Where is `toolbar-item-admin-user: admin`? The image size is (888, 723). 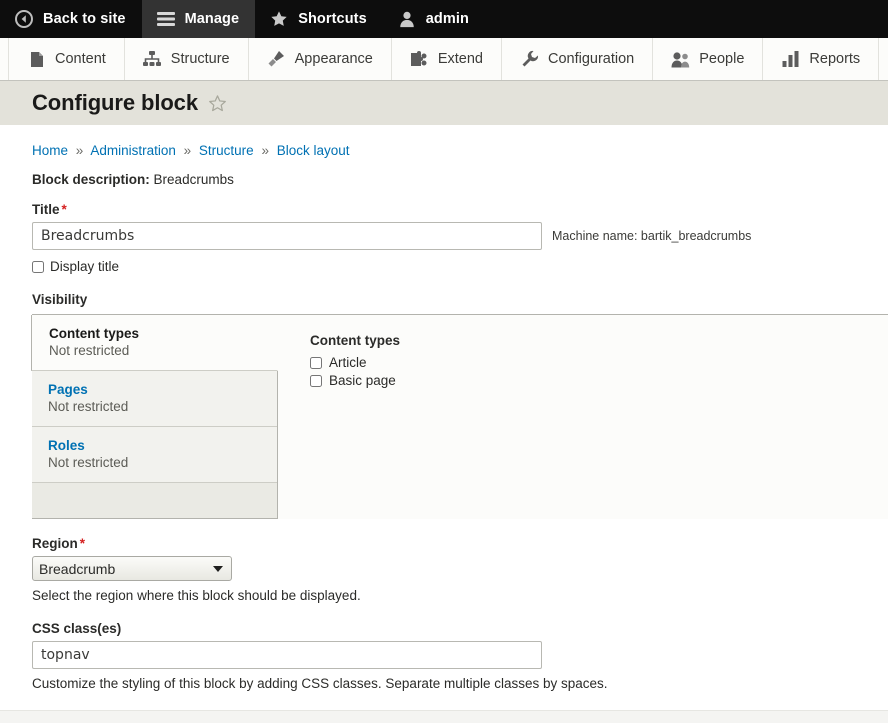 toolbar-item-admin-user: admin is located at coordinates (434, 19).